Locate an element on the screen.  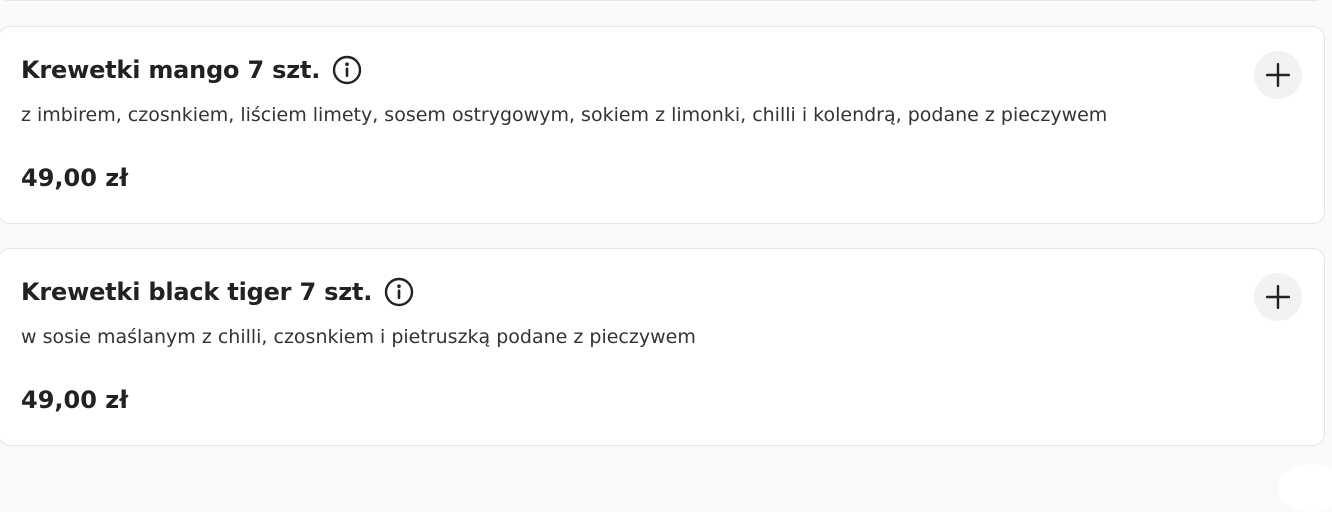
menu-item-name: Krewetki black tiger 7 szt. is located at coordinates (197, 292).